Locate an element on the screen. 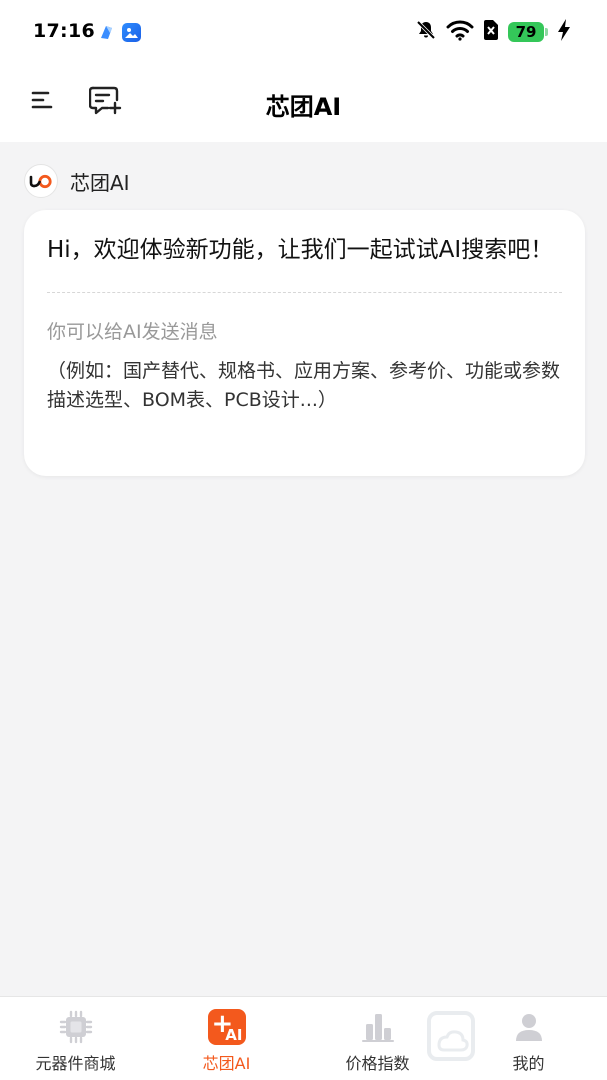 Image resolution: width=607 pixels, height=1080 pixels. bottom-tab-bar: 元器件商城 + AI 芯团AI 价格指数 我的 is located at coordinates (303, 1038).